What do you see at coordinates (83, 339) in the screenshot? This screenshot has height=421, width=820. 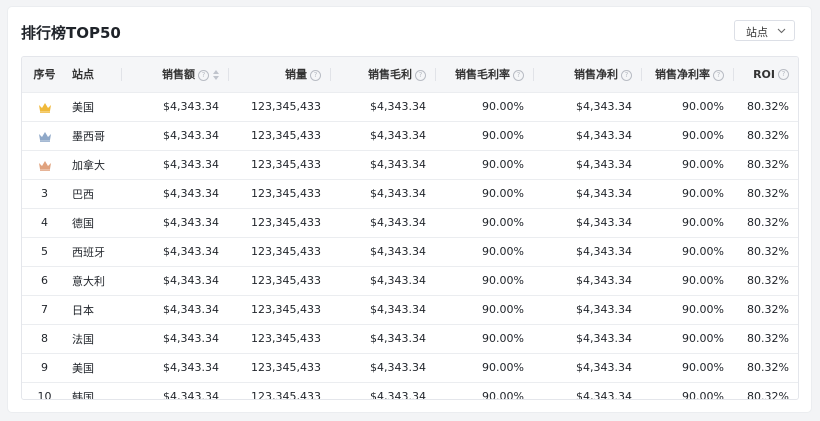 I see `site-cell: 法国` at bounding box center [83, 339].